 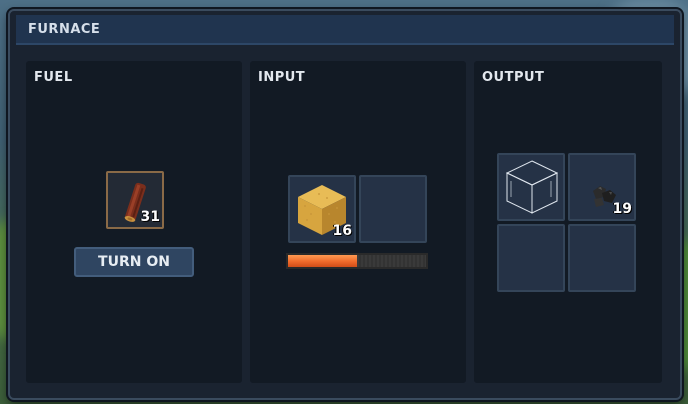 What do you see at coordinates (622, 209) in the screenshot?
I see `output-count: 19` at bounding box center [622, 209].